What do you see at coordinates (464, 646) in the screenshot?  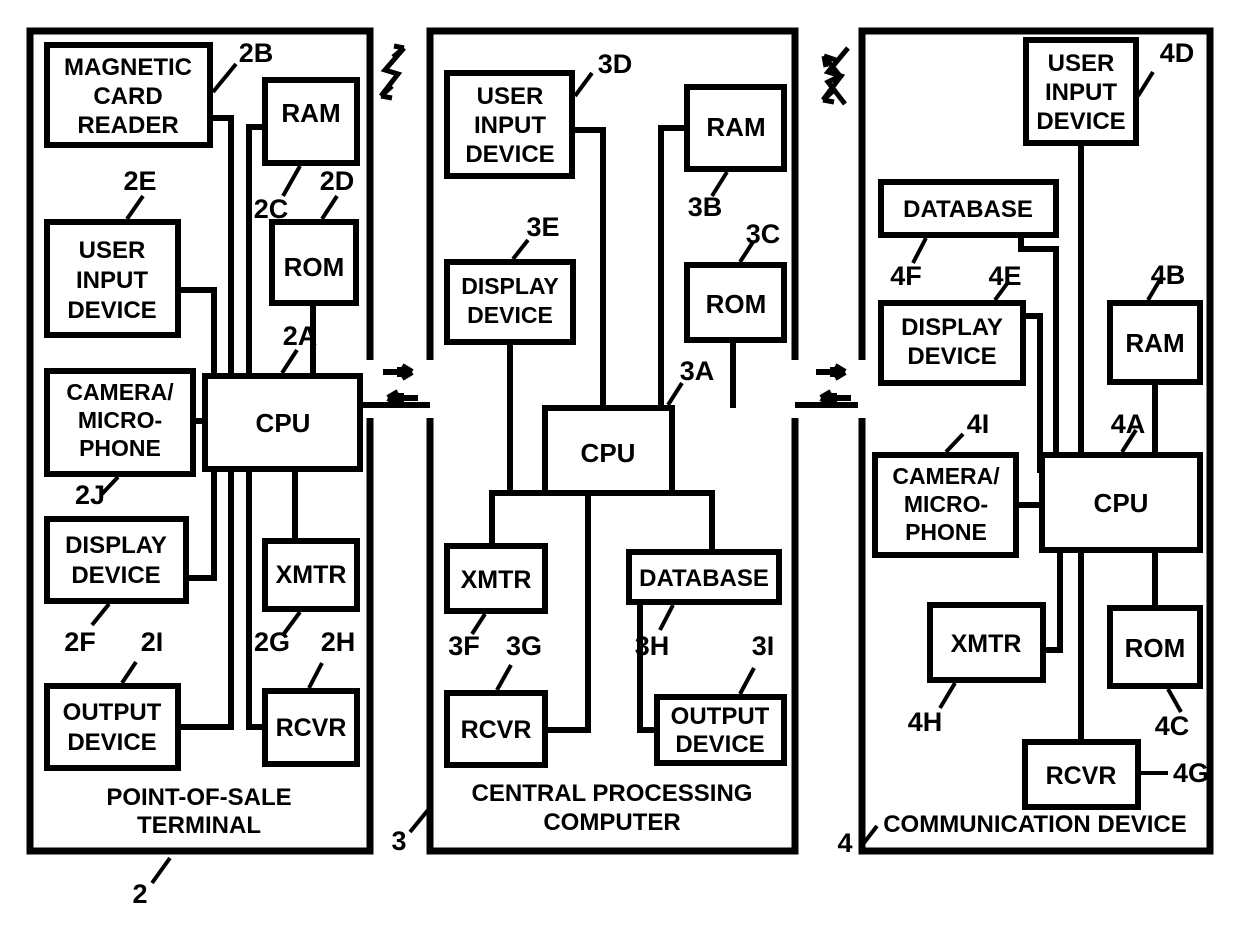 I see `ref-label-3F: 3F` at bounding box center [464, 646].